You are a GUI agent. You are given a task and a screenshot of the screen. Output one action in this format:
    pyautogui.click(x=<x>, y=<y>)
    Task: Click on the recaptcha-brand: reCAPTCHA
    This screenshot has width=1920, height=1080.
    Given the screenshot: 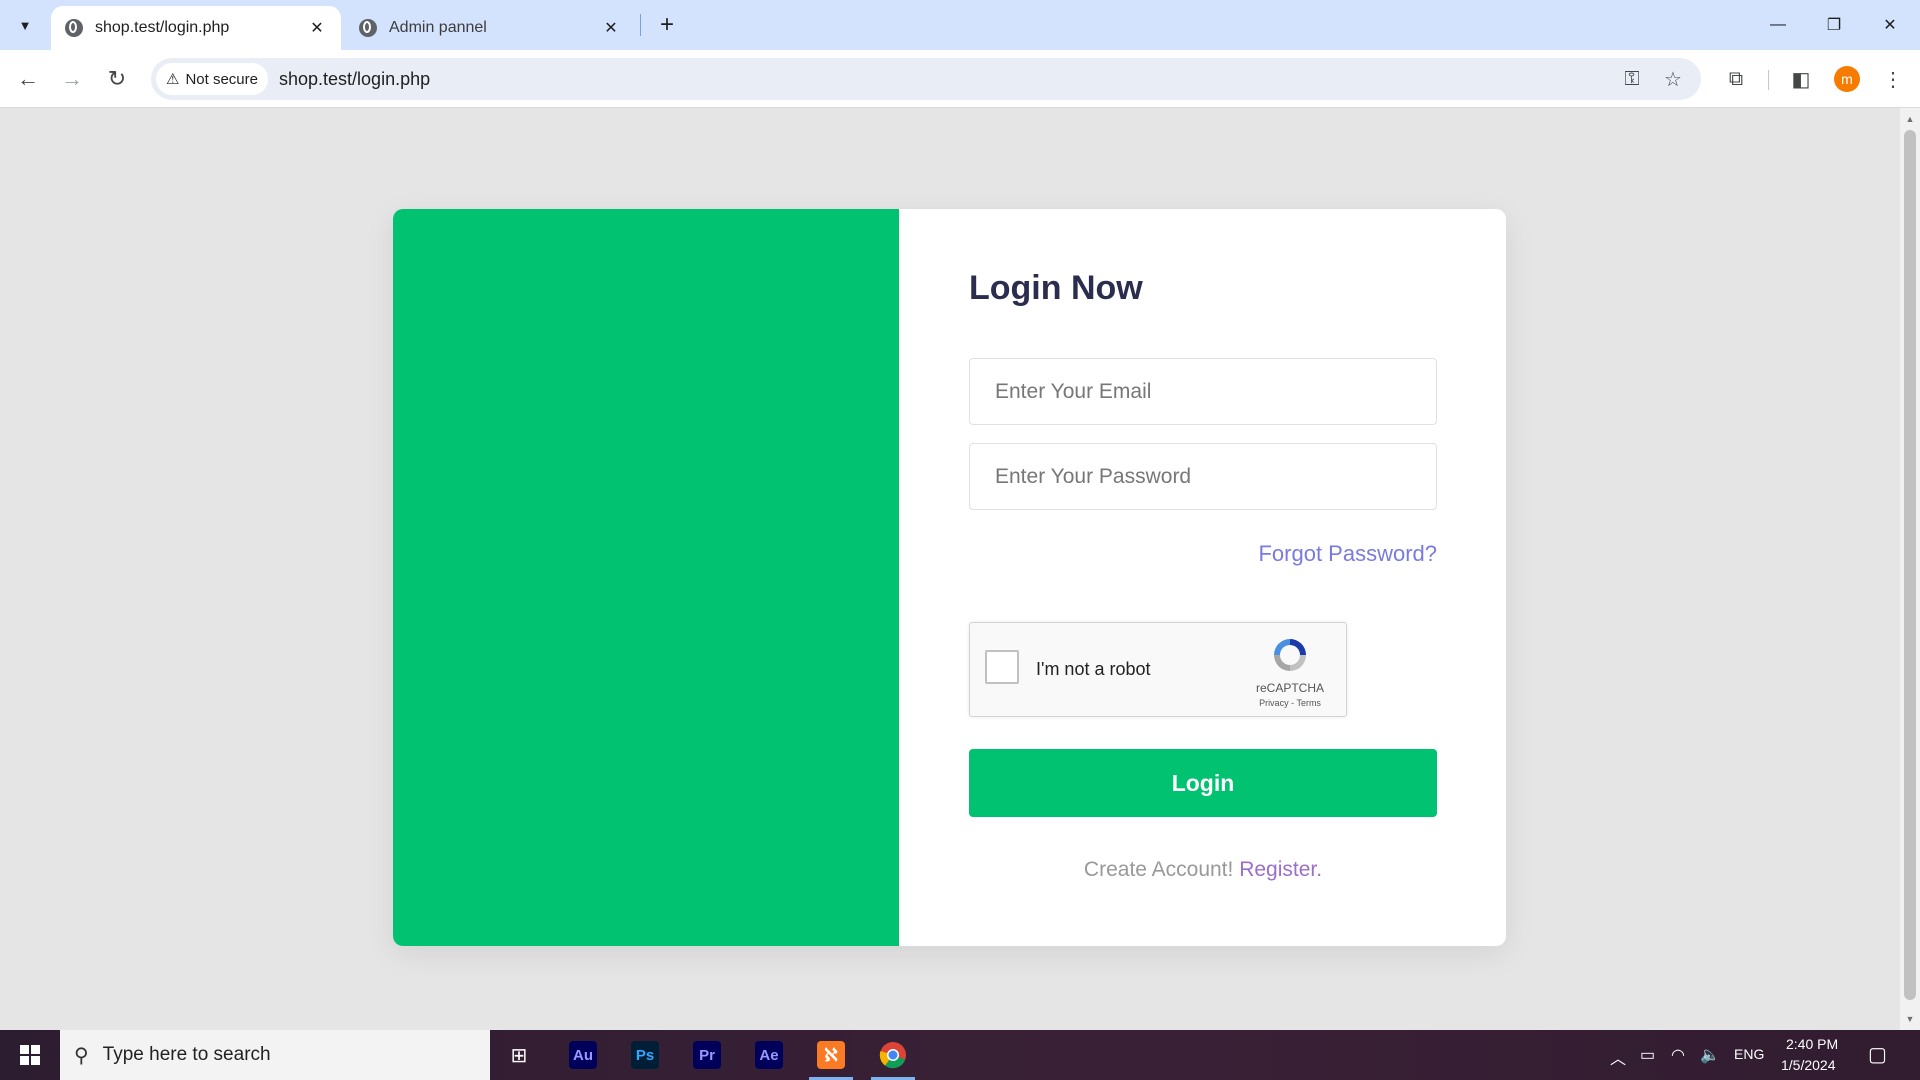 What is the action you would take?
    pyautogui.click(x=1289, y=688)
    